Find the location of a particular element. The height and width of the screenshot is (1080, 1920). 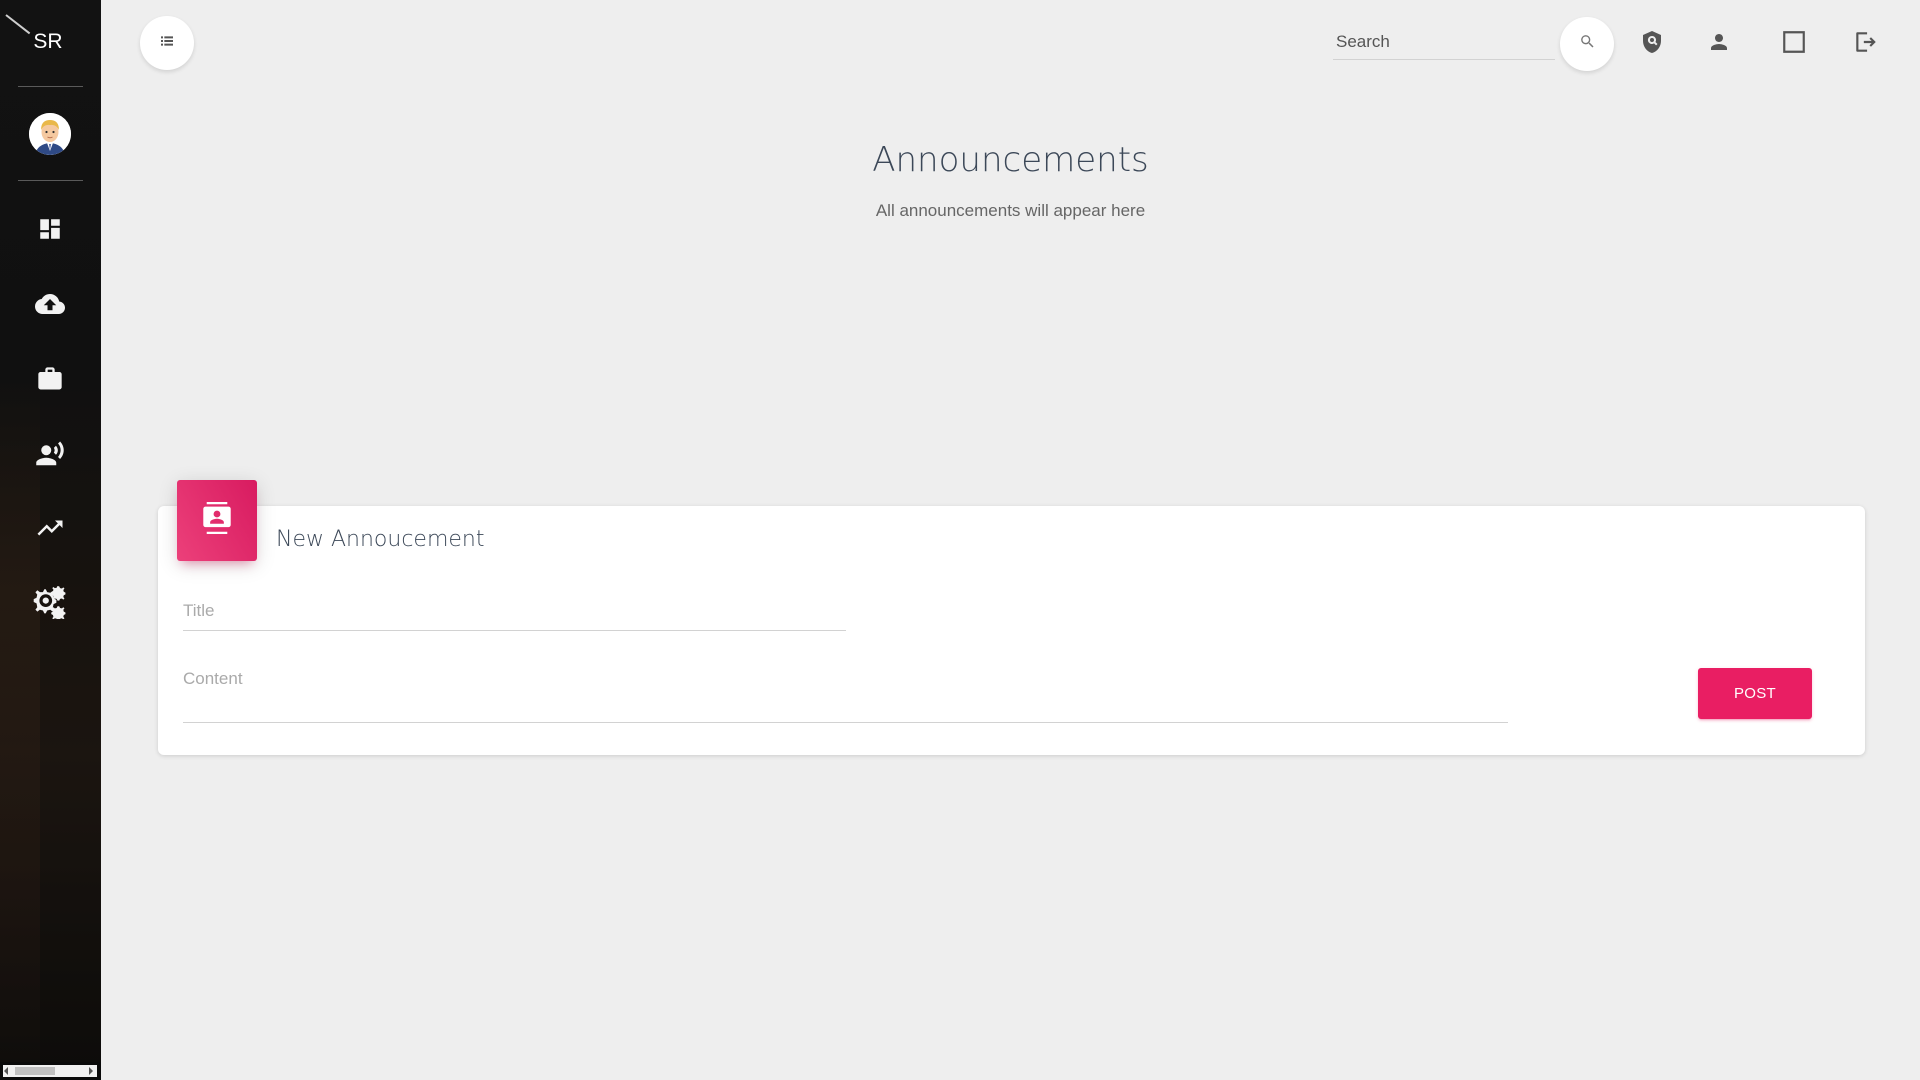

person-icon is located at coordinates (1719, 44).